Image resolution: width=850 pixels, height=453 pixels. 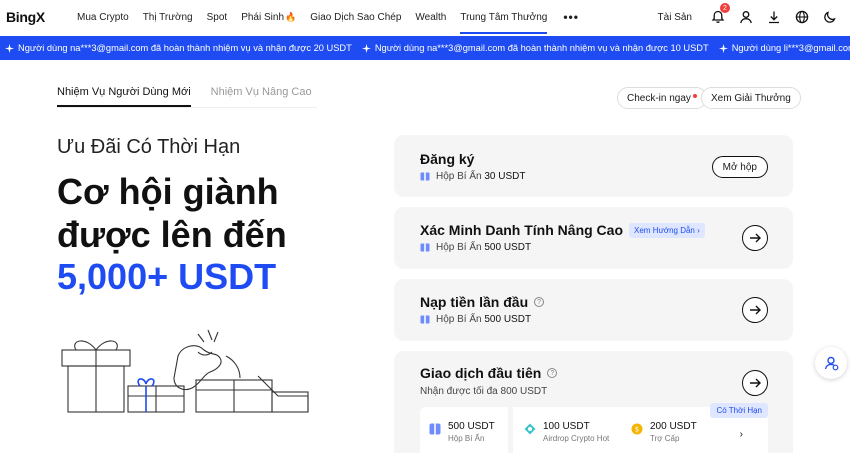 What do you see at coordinates (694, 96) in the screenshot?
I see `checkin-dot` at bounding box center [694, 96].